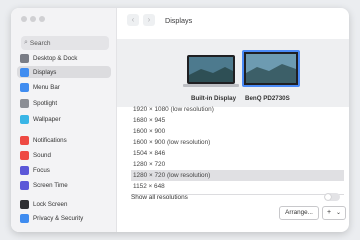 The height and width of the screenshot is (240, 360). Describe the element at coordinates (179, 20) in the screenshot. I see `page-title: Displays` at that location.